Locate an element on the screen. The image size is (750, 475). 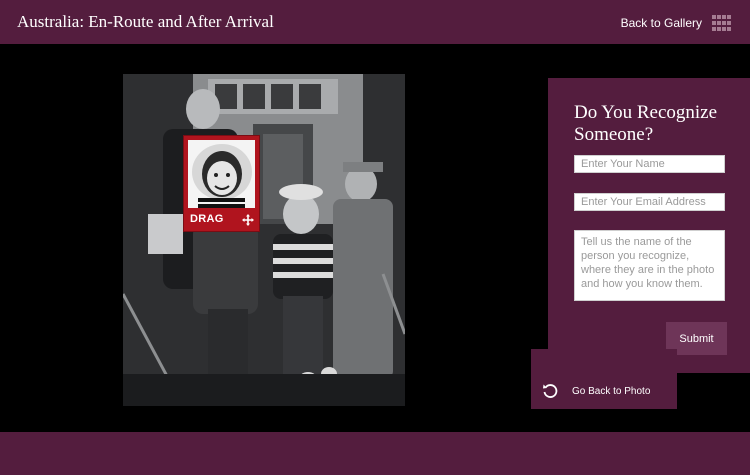
page-title: Australia: En-Route and After Arrival is located at coordinates (145, 21).